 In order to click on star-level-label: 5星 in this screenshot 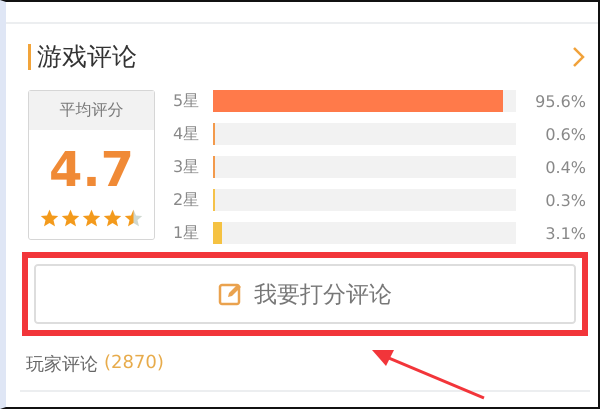, I will do `click(186, 101)`.